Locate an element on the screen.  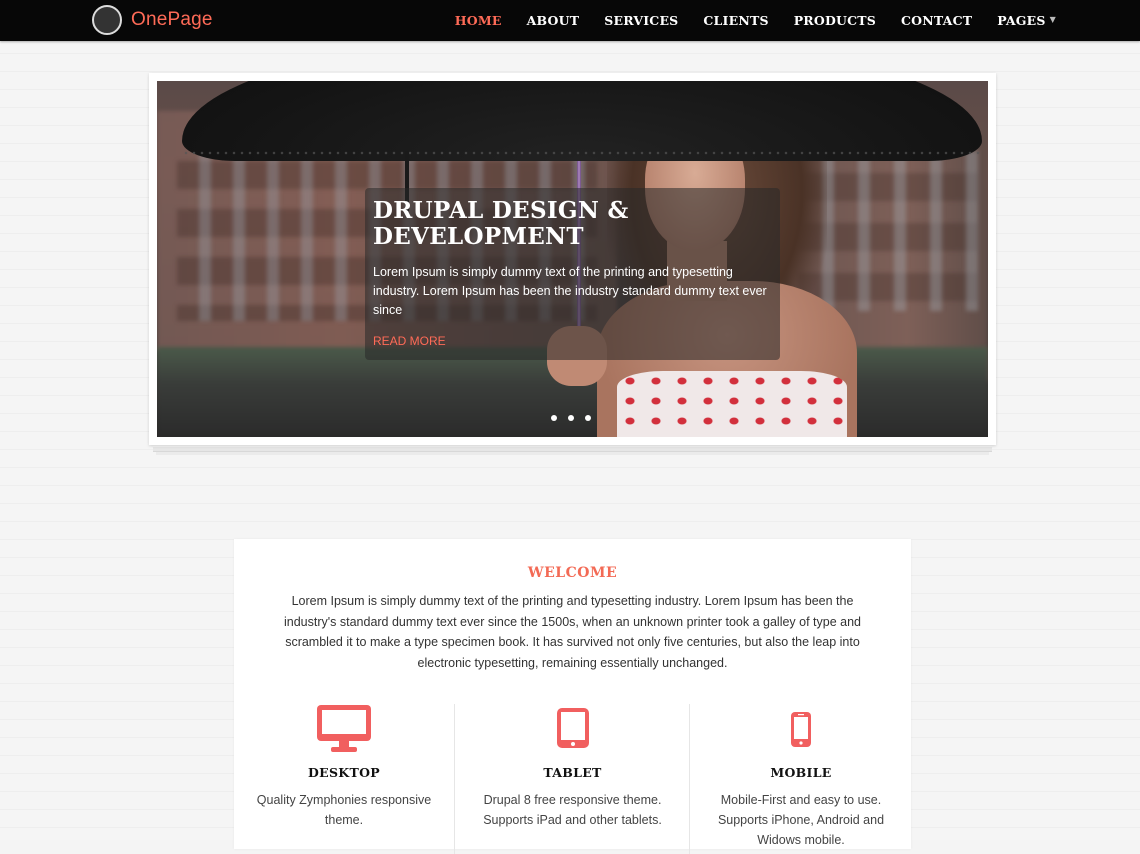
tablet-icon is located at coordinates (572, 728).